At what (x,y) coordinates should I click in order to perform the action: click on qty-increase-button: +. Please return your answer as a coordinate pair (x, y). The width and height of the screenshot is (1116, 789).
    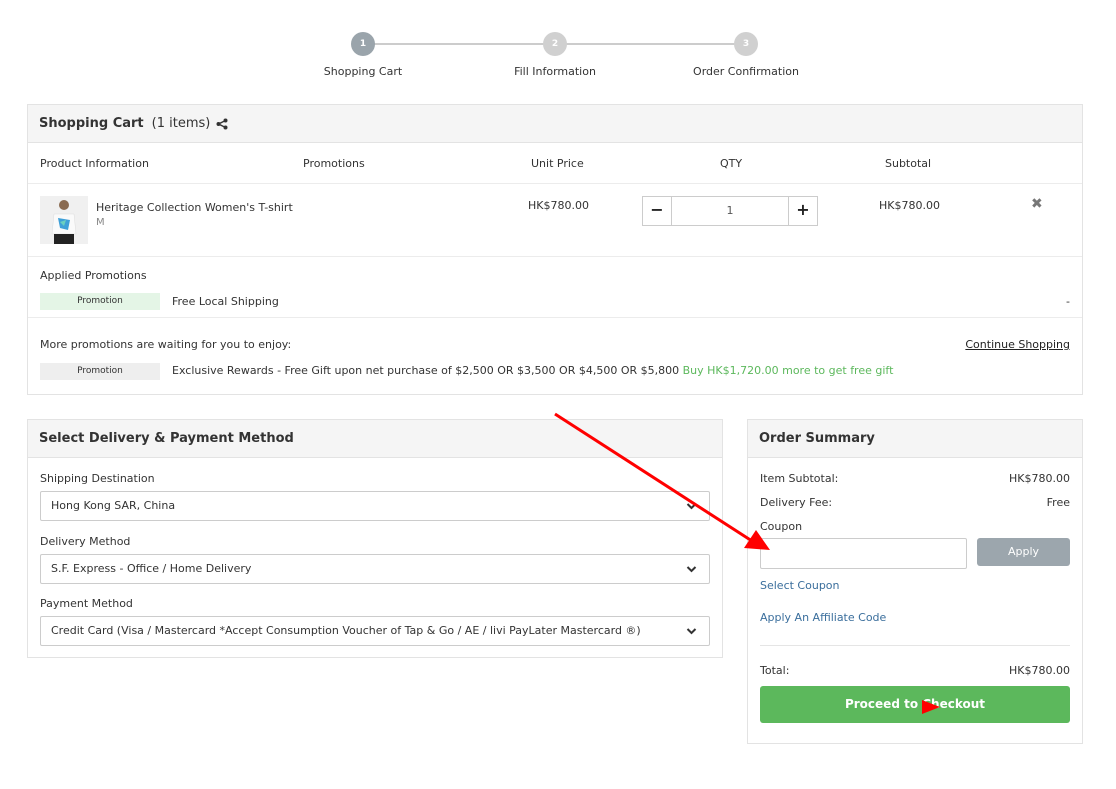
    Looking at the image, I should click on (803, 211).